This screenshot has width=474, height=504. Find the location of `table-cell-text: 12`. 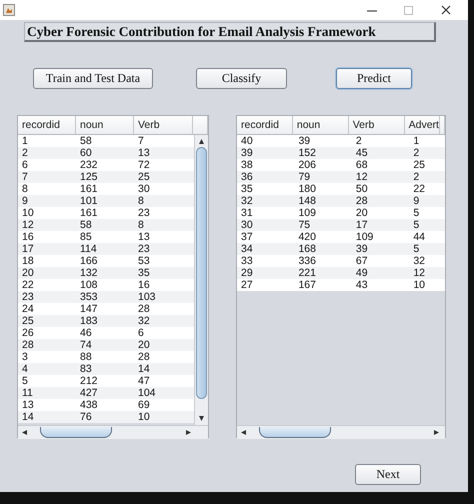

table-cell-text: 12 is located at coordinates (361, 177).